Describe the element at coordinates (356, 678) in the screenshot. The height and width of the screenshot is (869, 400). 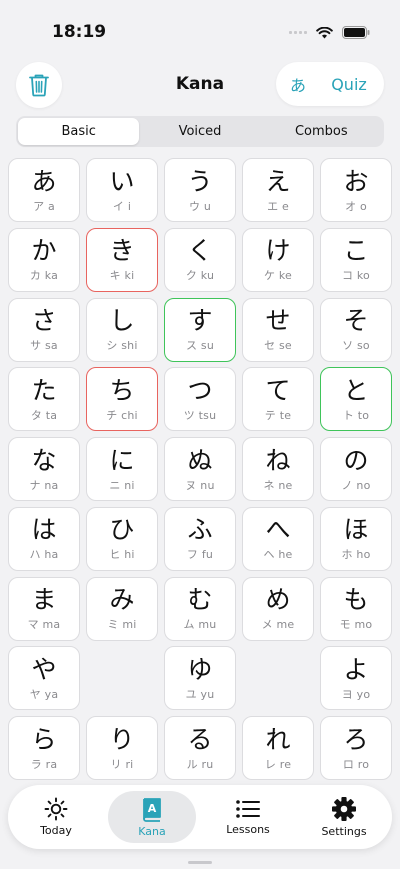
I see `kana-cell: よヨ yo` at that location.